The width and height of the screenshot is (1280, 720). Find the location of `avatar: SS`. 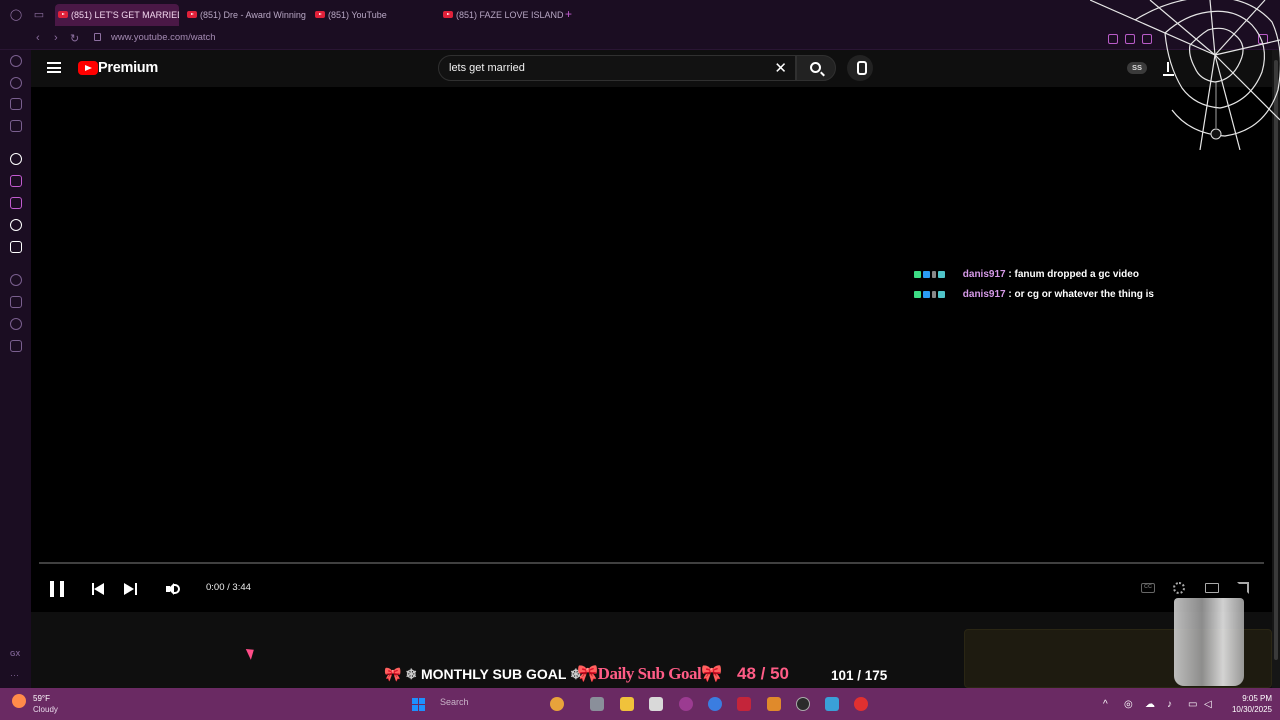

avatar: SS is located at coordinates (1137, 68).